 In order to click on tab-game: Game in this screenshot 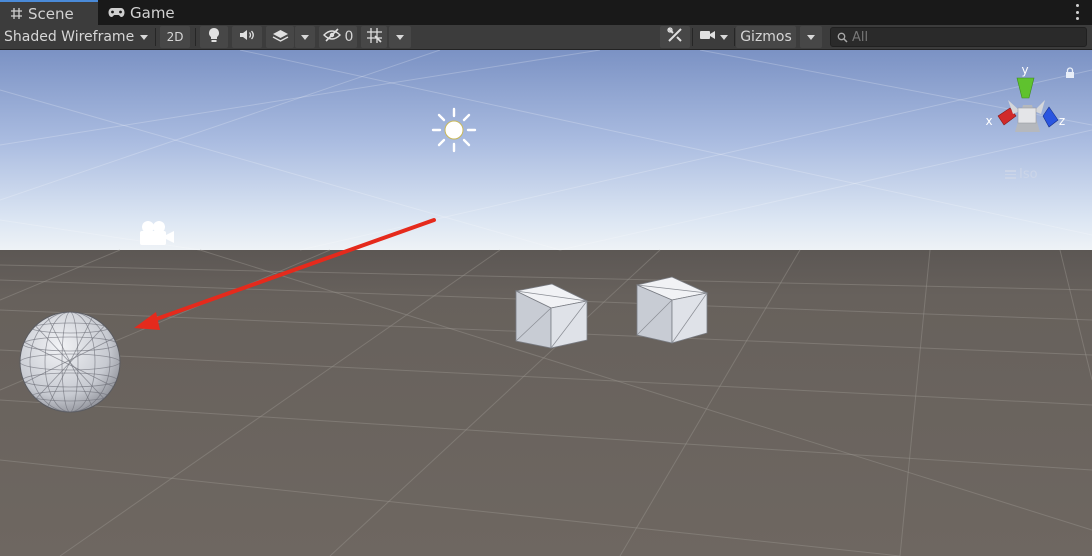, I will do `click(143, 12)`.